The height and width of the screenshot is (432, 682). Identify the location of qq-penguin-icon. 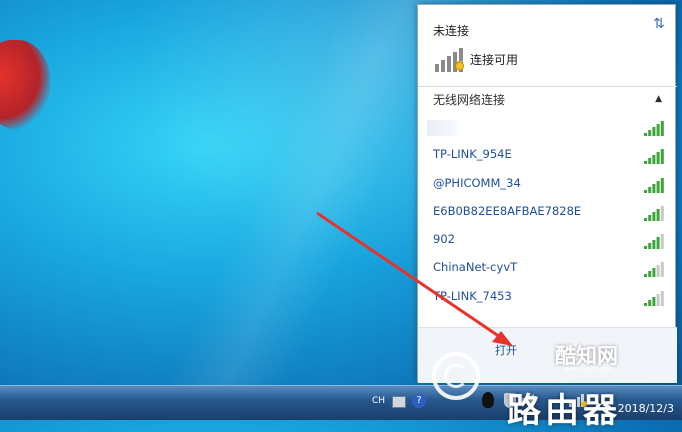
(488, 400).